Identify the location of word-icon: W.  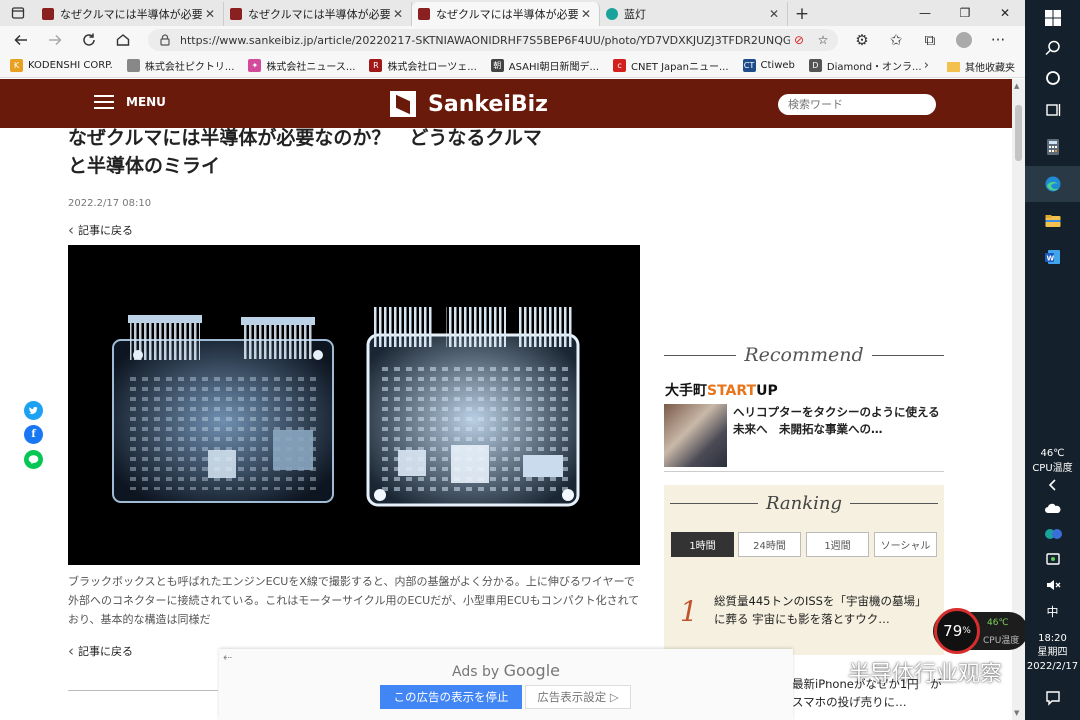
(1052, 257).